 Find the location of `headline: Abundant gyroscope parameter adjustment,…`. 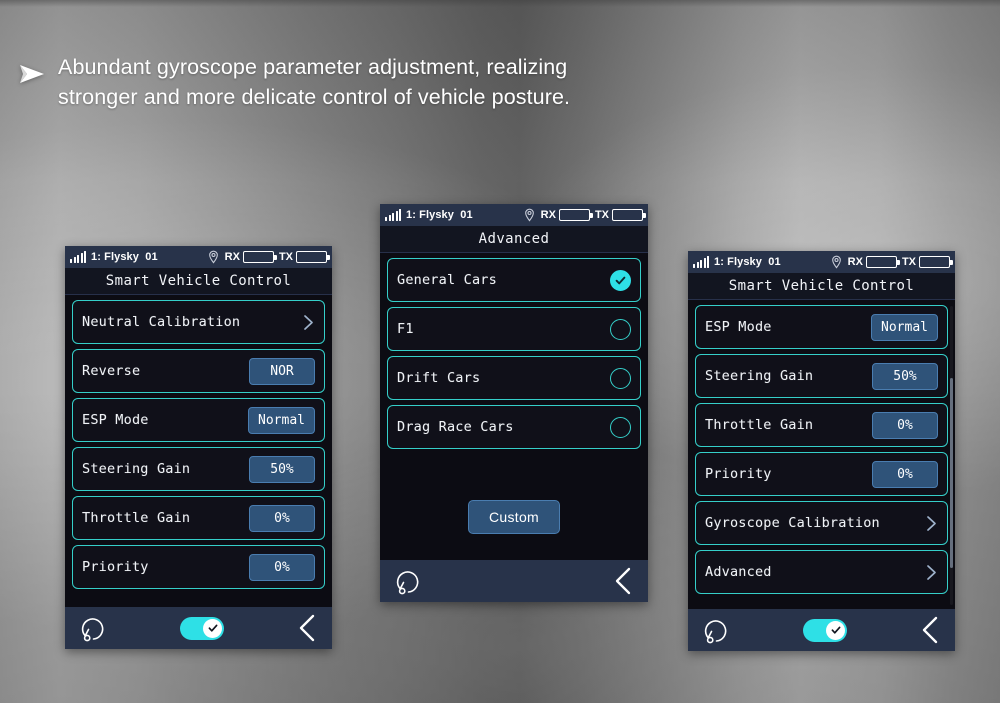

headline: Abundant gyroscope parameter adjustment,… is located at coordinates (293, 82).